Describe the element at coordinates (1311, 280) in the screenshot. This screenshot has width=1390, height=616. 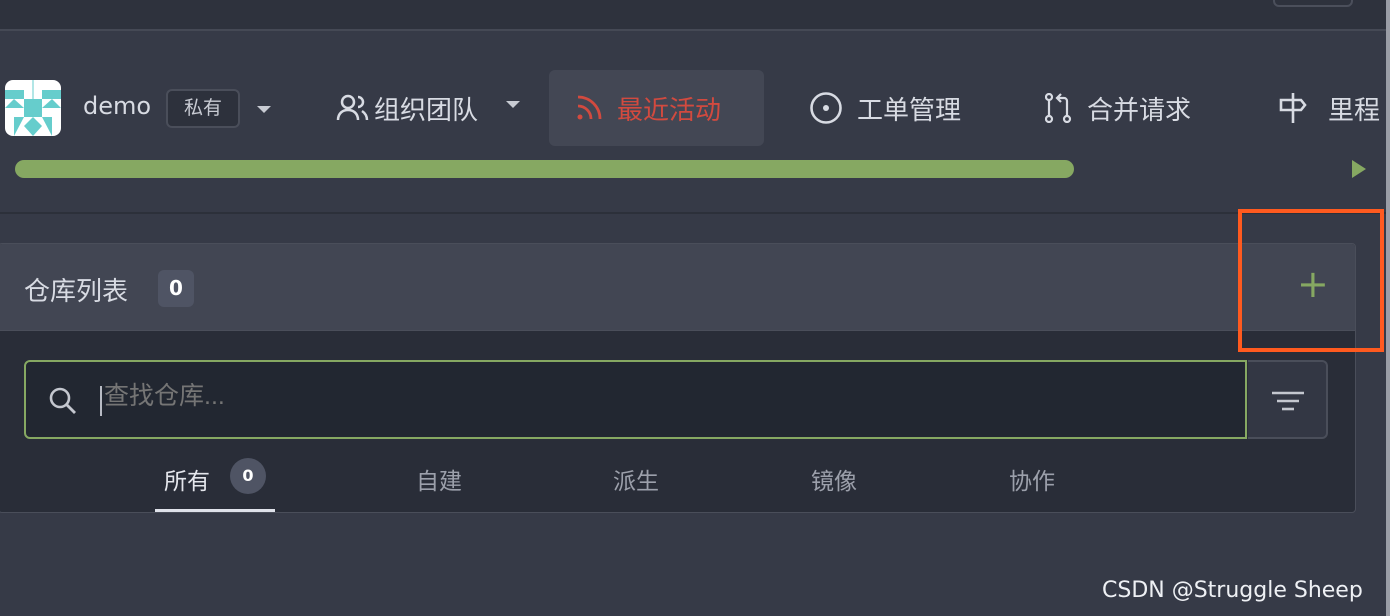
I see `highlight-box` at that location.